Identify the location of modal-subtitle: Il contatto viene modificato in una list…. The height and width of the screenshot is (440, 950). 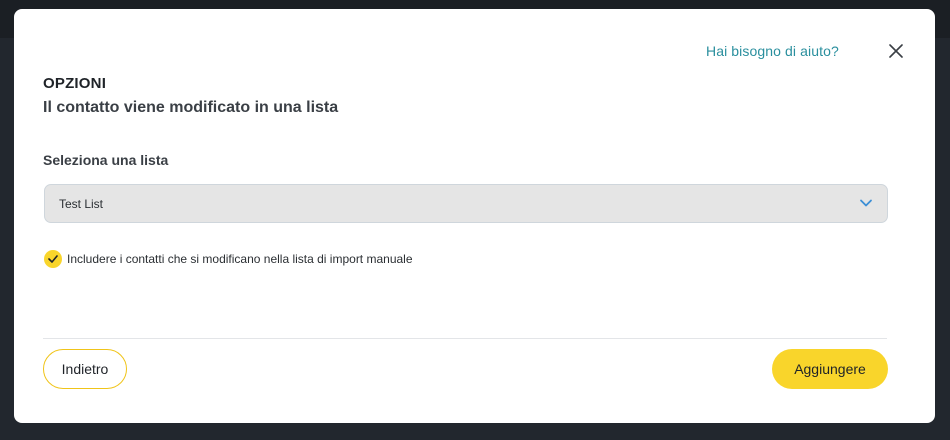
(191, 107).